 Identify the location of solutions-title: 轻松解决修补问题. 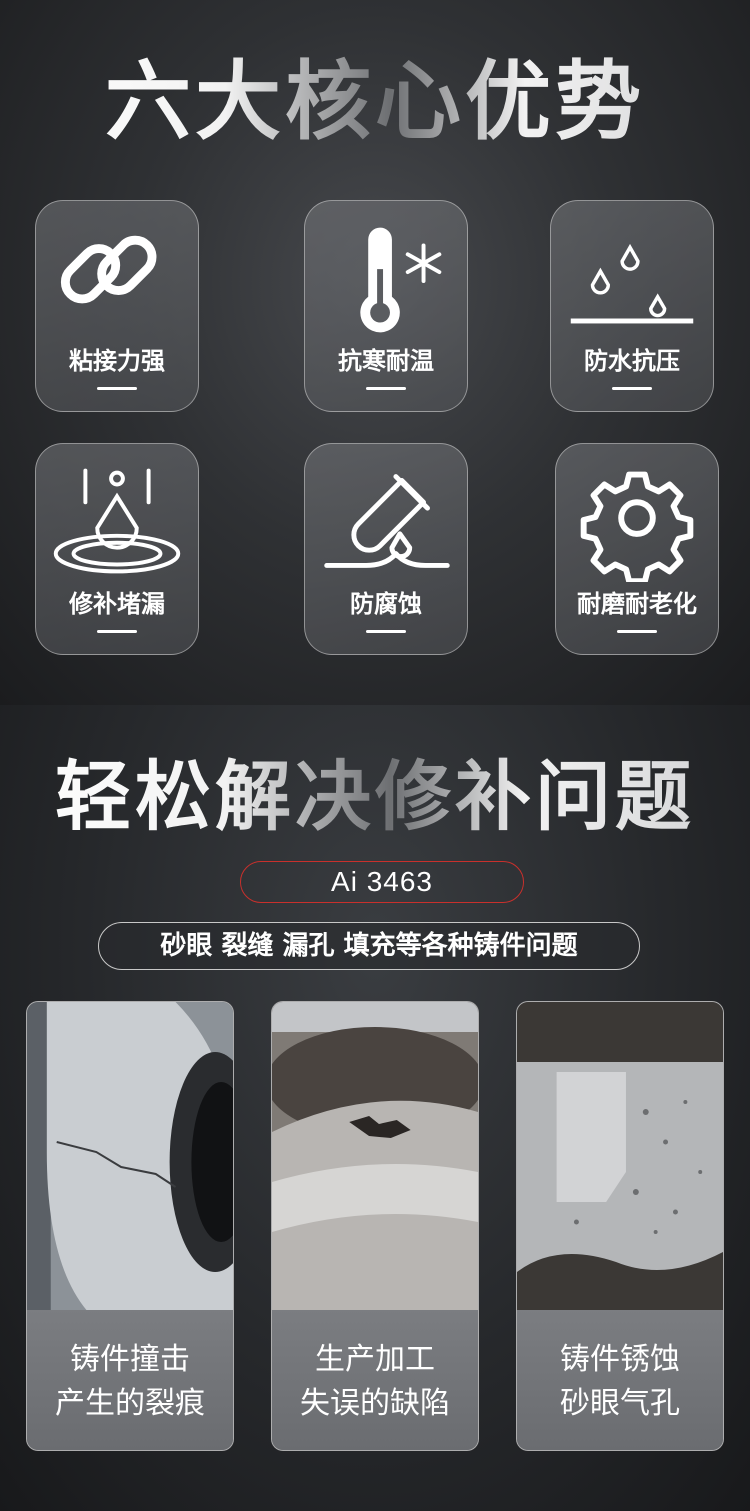
(375, 797).